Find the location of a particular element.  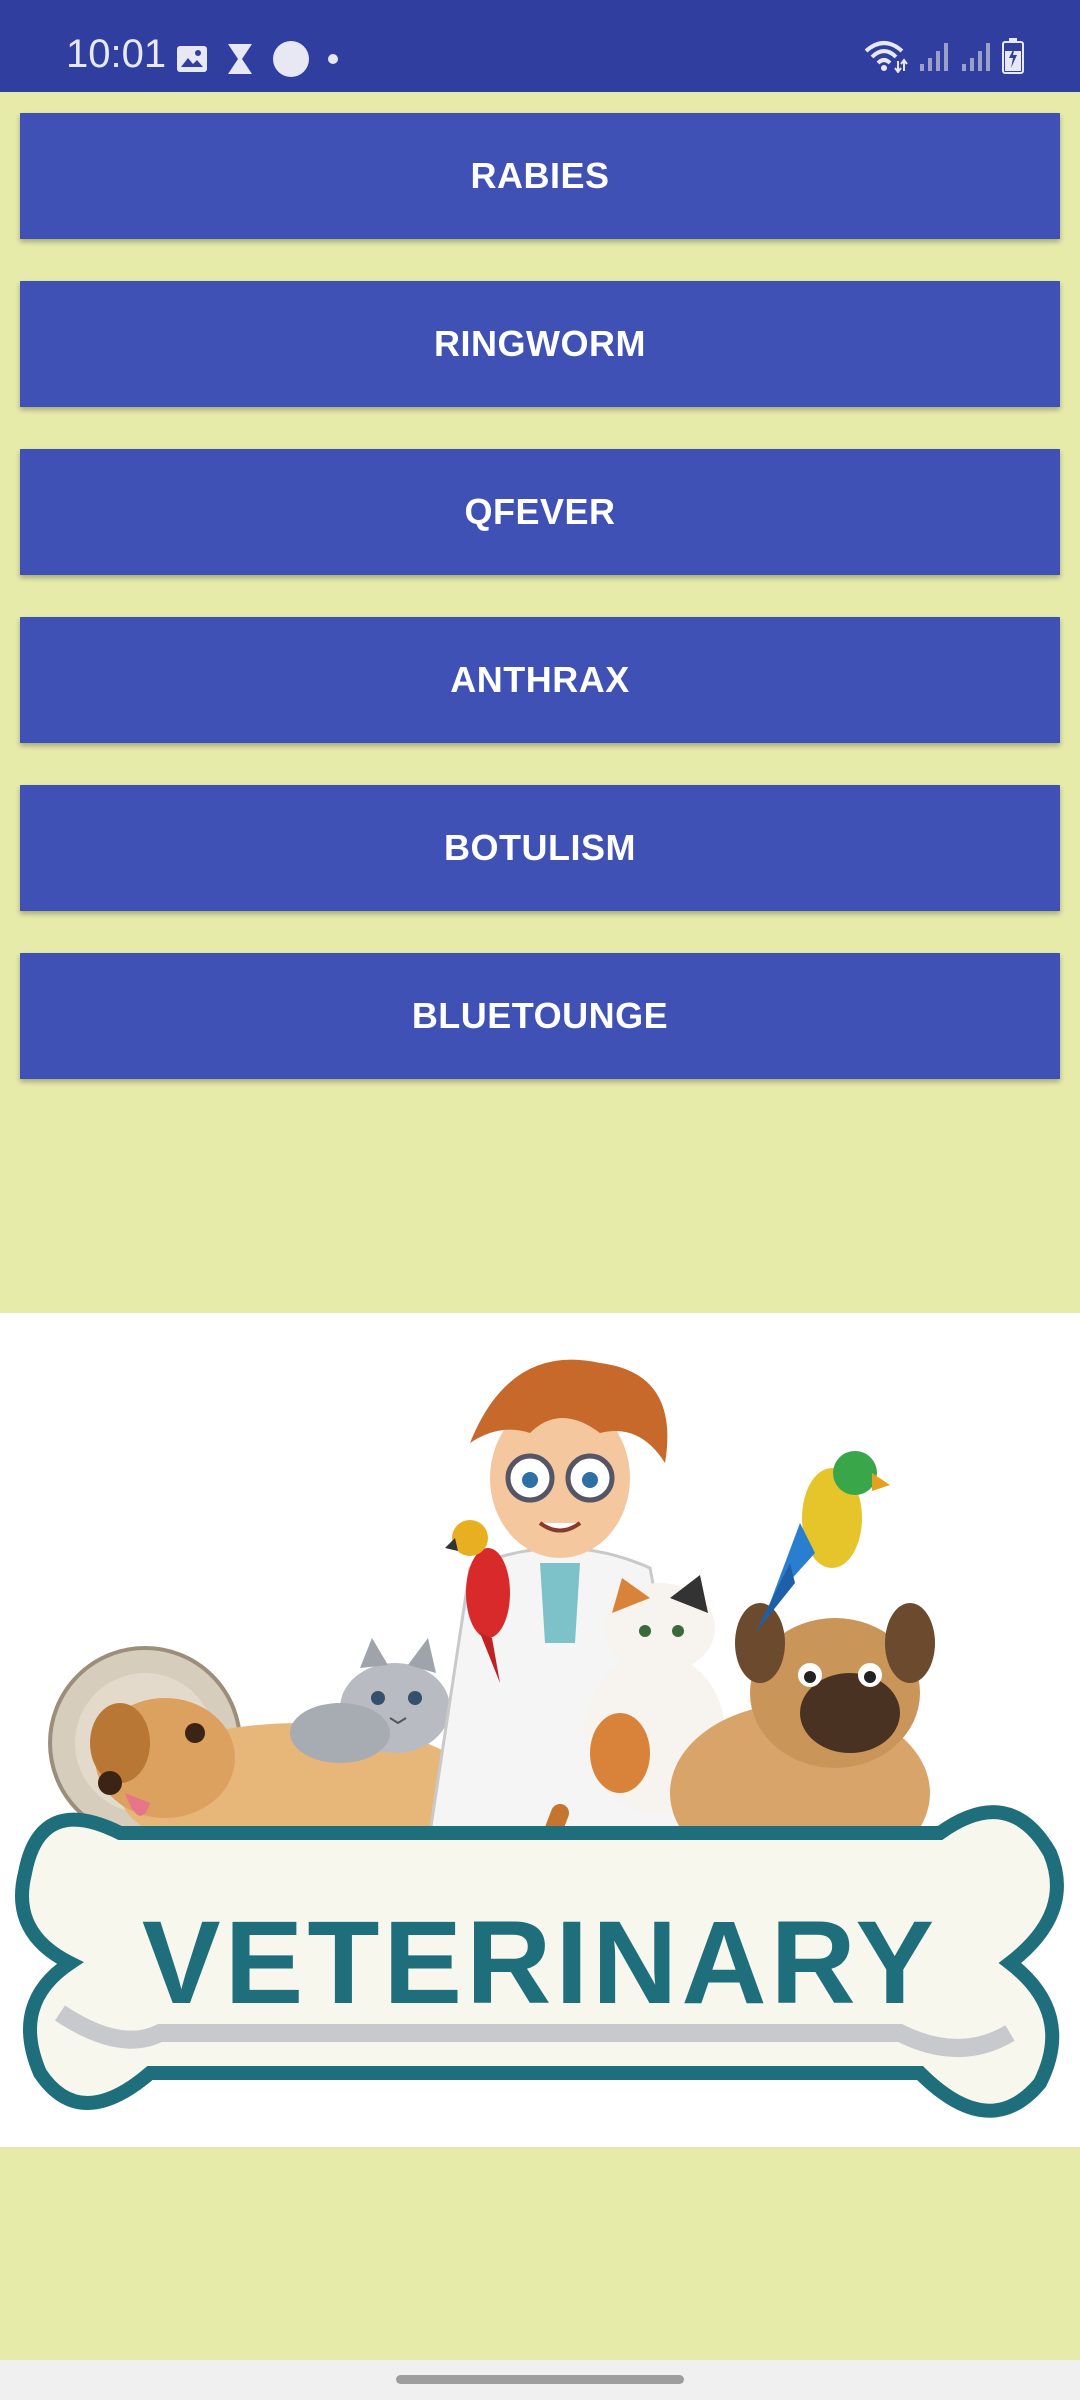

battery-charging-icon is located at coordinates (1013, 56).